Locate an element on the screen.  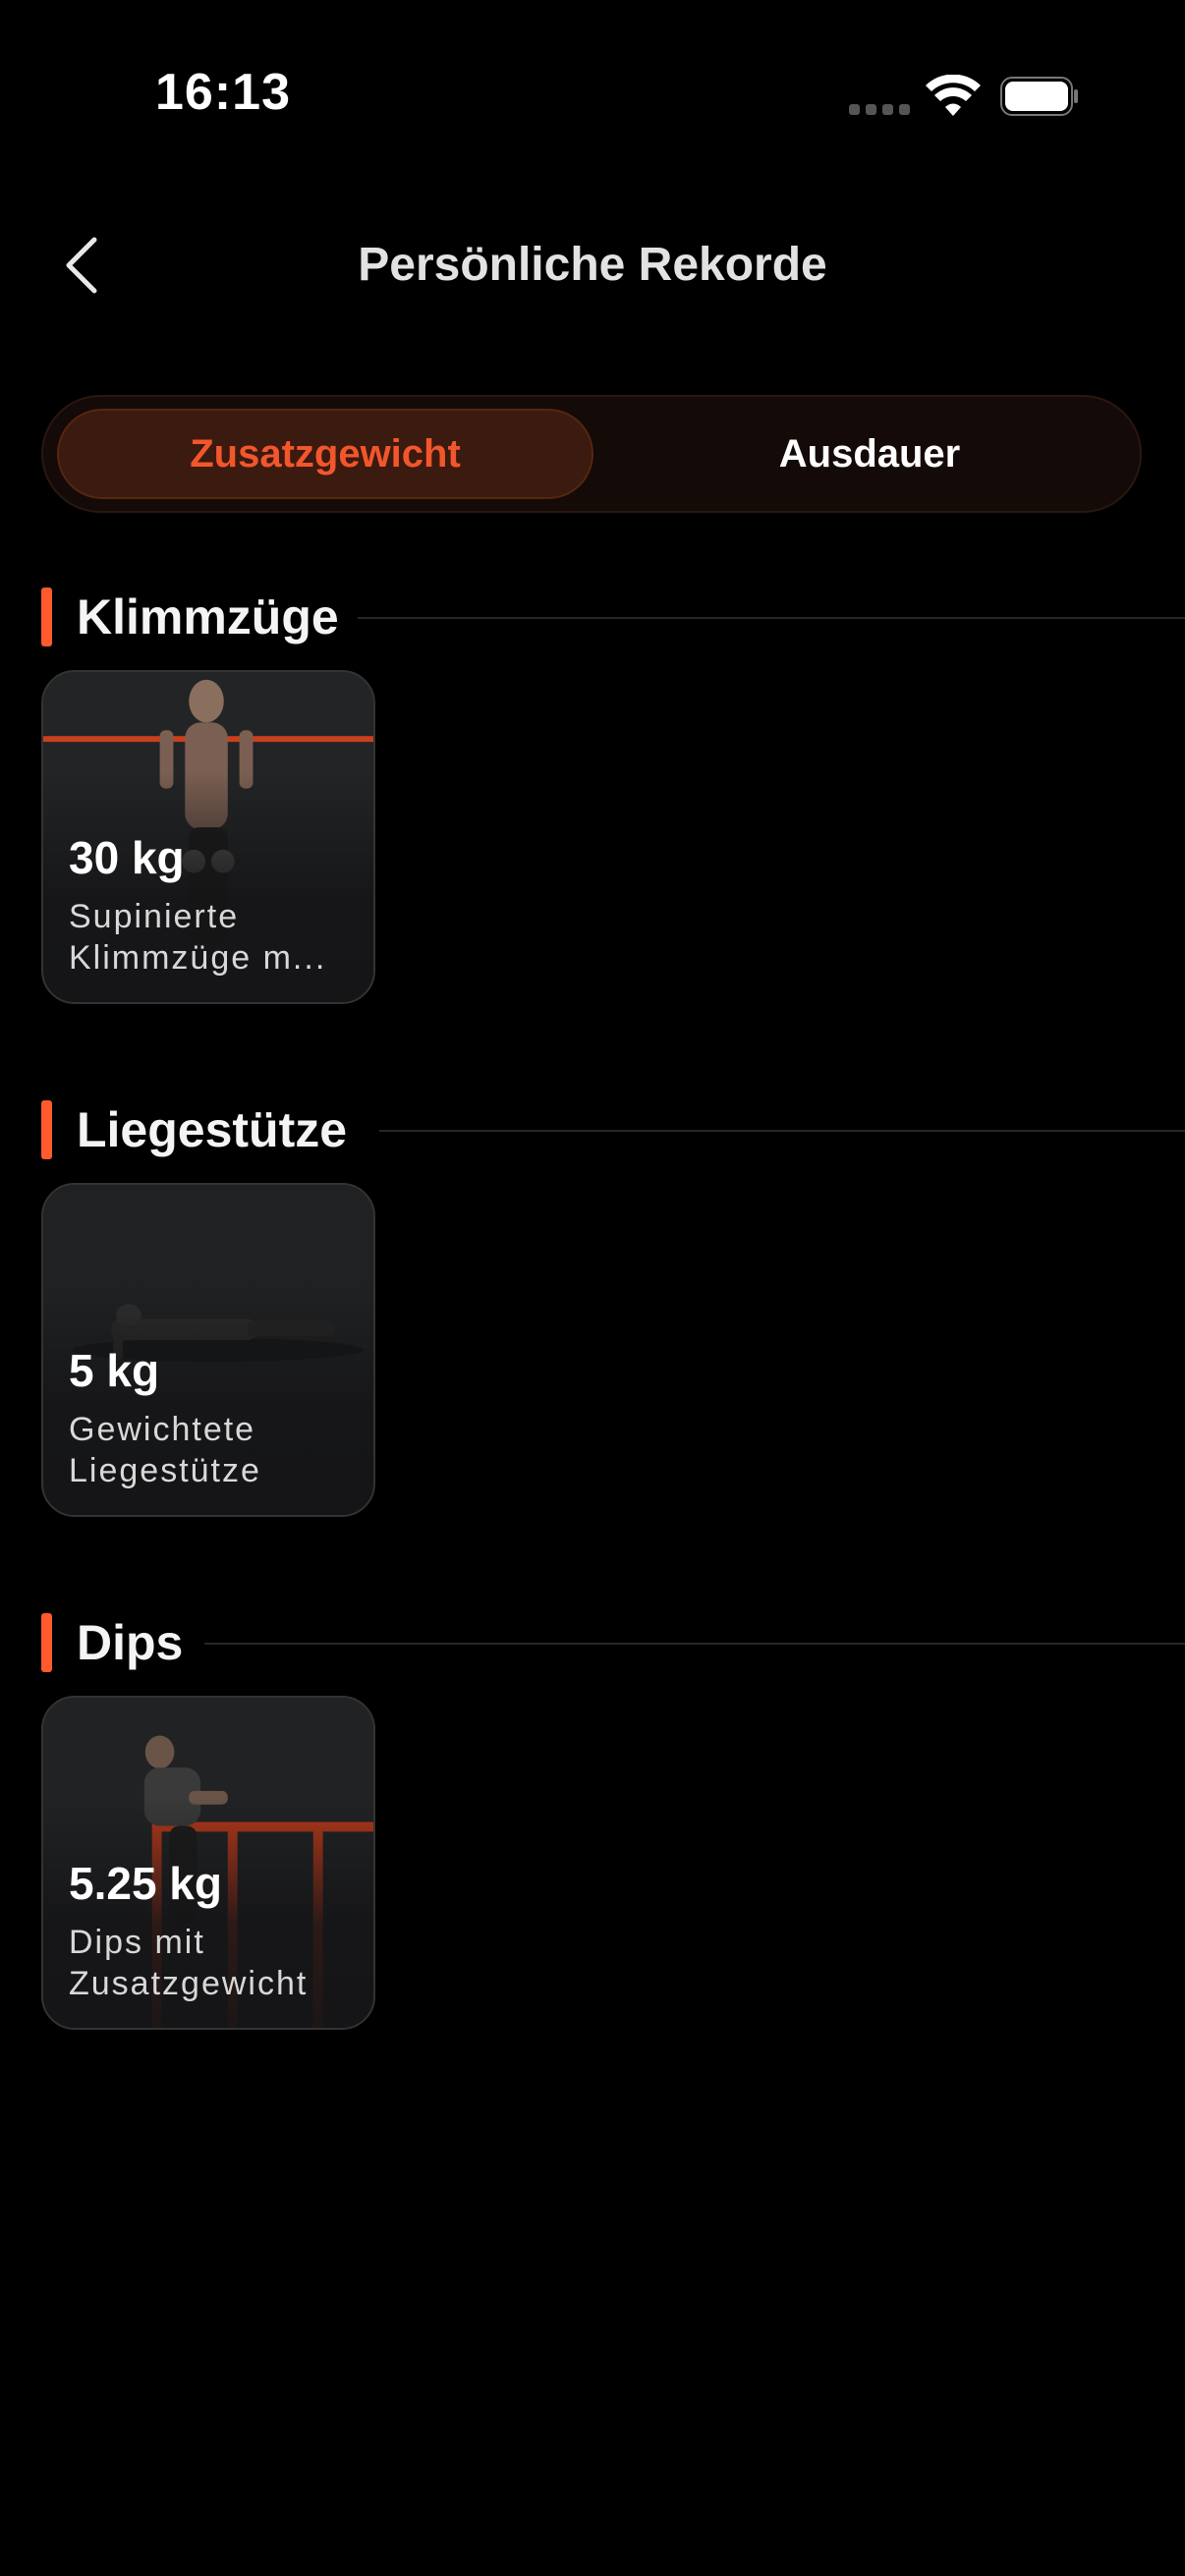
status-time: 16:13 is located at coordinates (223, 92).